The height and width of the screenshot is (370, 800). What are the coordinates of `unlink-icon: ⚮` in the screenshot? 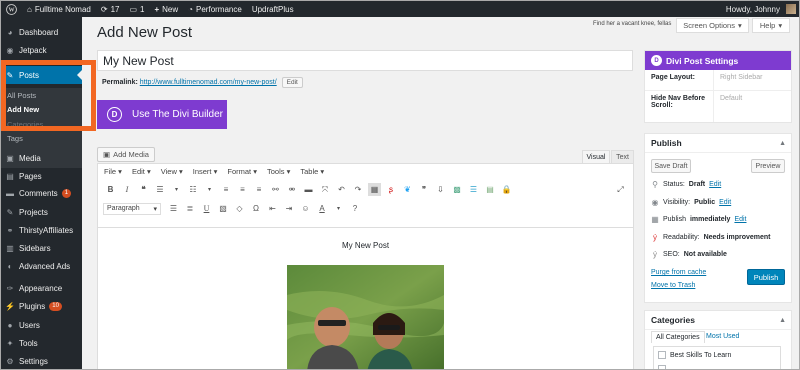 It's located at (292, 189).